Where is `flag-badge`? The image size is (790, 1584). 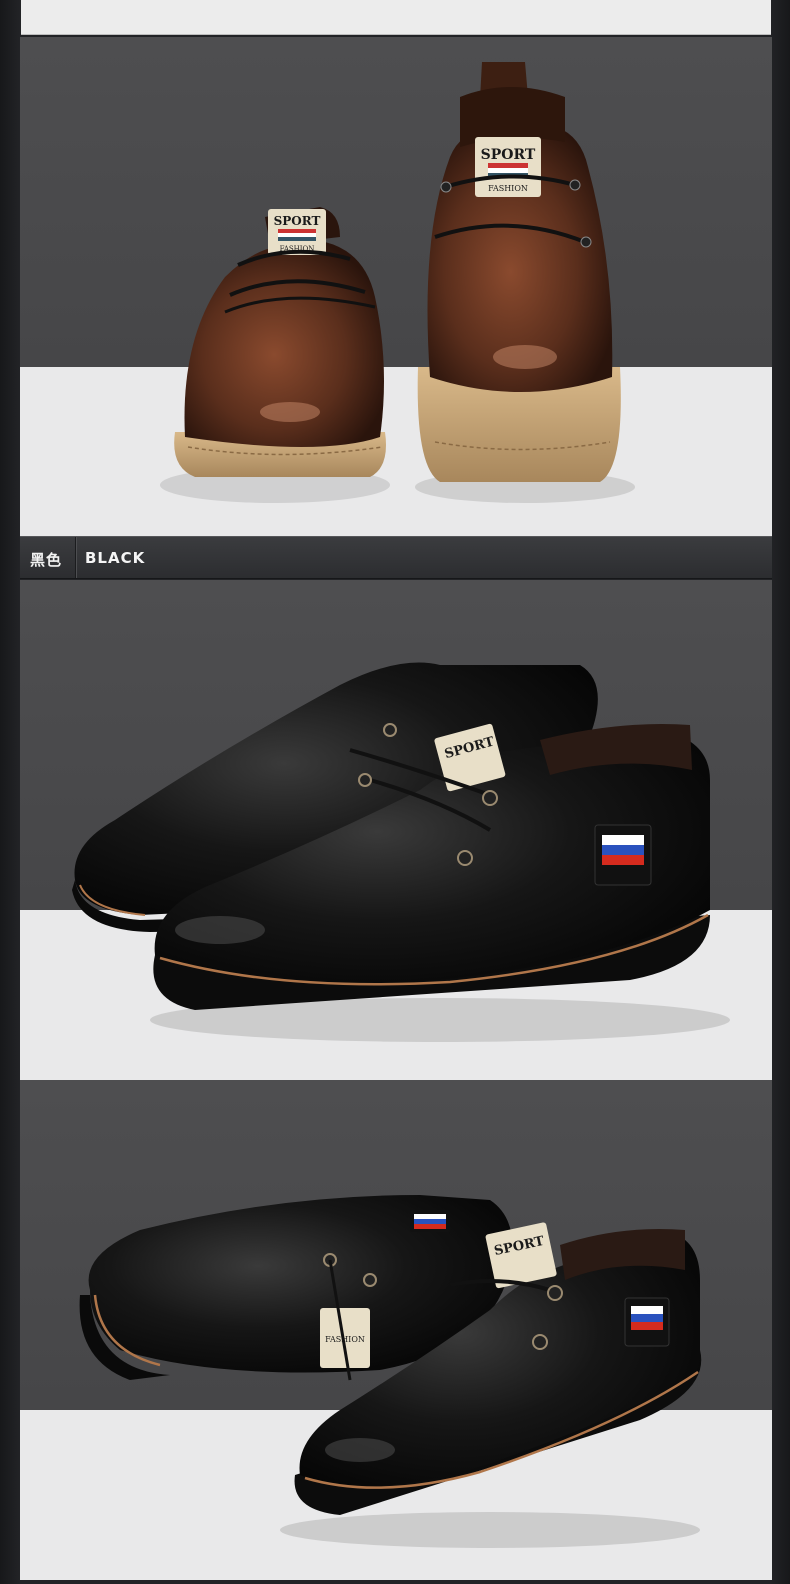 flag-badge is located at coordinates (623, 855).